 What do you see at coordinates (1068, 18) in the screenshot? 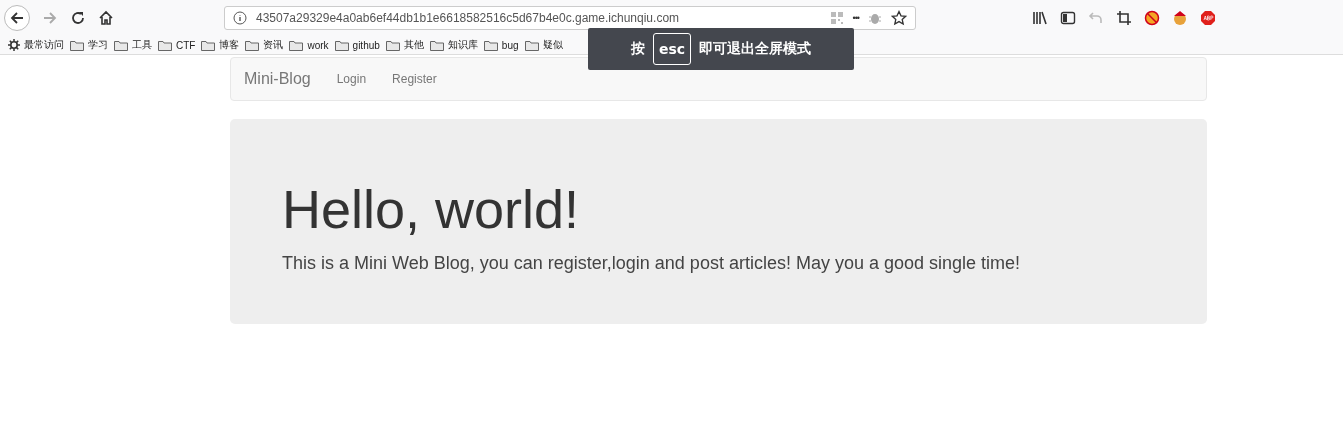
I see `sidebar-icon` at bounding box center [1068, 18].